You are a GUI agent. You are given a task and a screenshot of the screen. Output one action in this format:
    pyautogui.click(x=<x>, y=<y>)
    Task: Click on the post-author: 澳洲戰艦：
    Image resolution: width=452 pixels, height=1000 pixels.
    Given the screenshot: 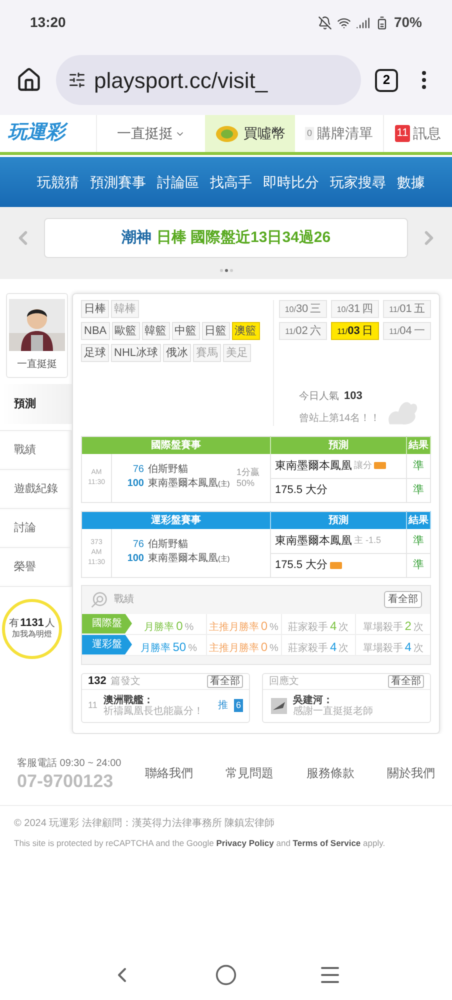 What is the action you would take?
    pyautogui.click(x=128, y=700)
    